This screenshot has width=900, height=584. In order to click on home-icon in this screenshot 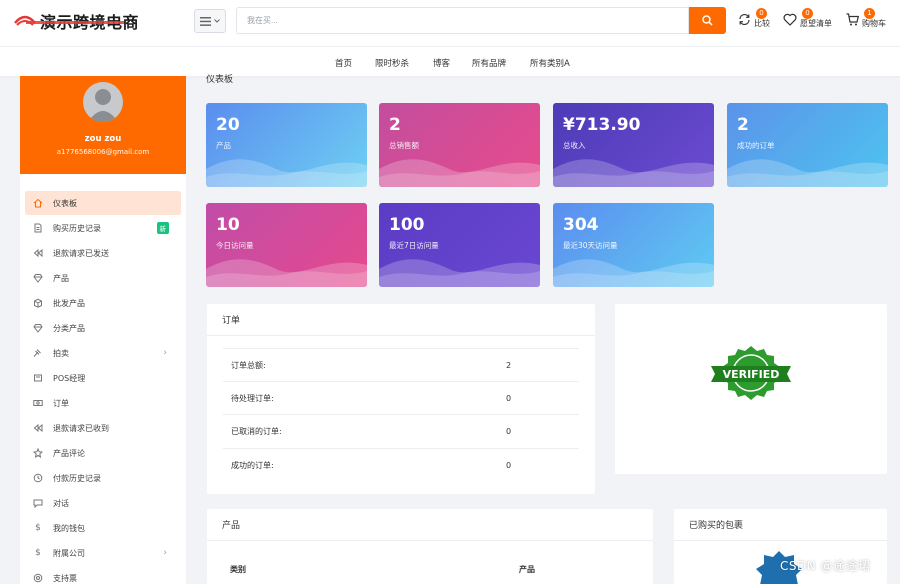, I will do `click(38, 203)`.